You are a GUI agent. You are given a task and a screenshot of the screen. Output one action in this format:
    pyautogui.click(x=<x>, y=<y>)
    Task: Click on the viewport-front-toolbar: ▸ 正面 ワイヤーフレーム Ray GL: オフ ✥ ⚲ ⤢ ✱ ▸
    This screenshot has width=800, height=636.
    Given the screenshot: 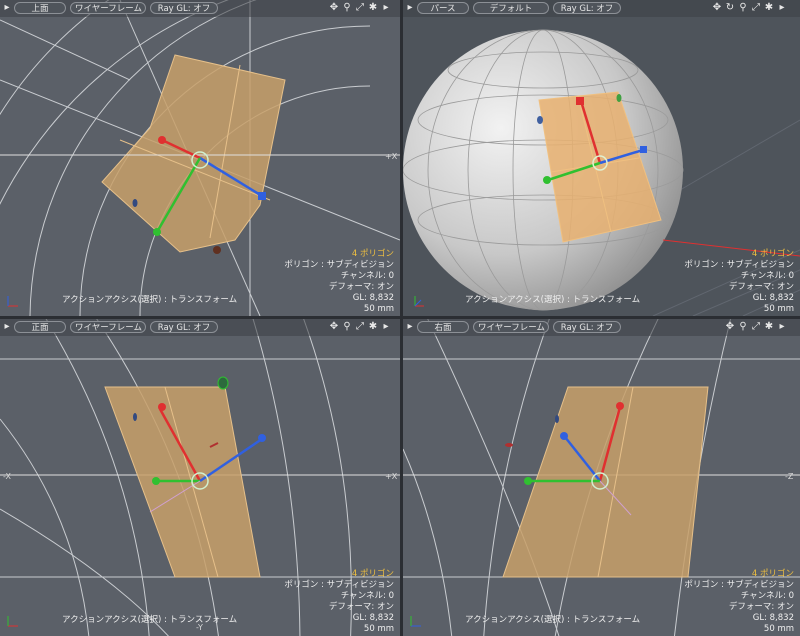 What is the action you would take?
    pyautogui.click(x=200, y=327)
    